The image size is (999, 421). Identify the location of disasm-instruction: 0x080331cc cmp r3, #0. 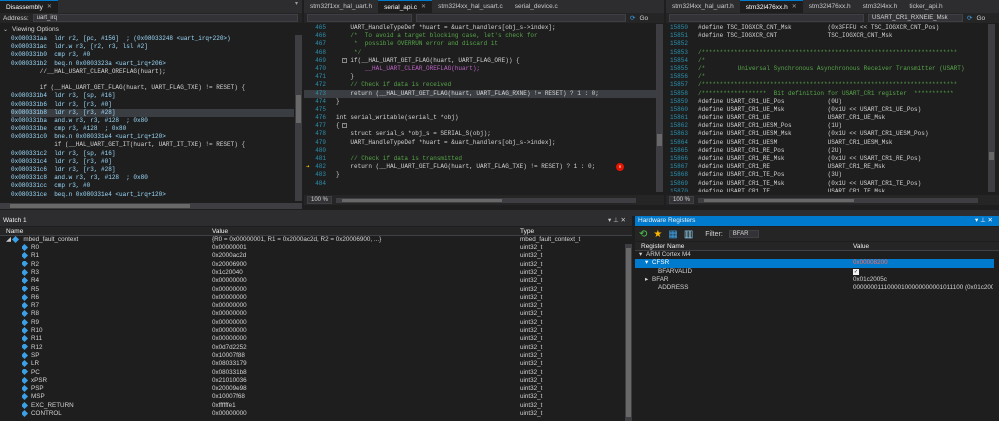
(152, 186).